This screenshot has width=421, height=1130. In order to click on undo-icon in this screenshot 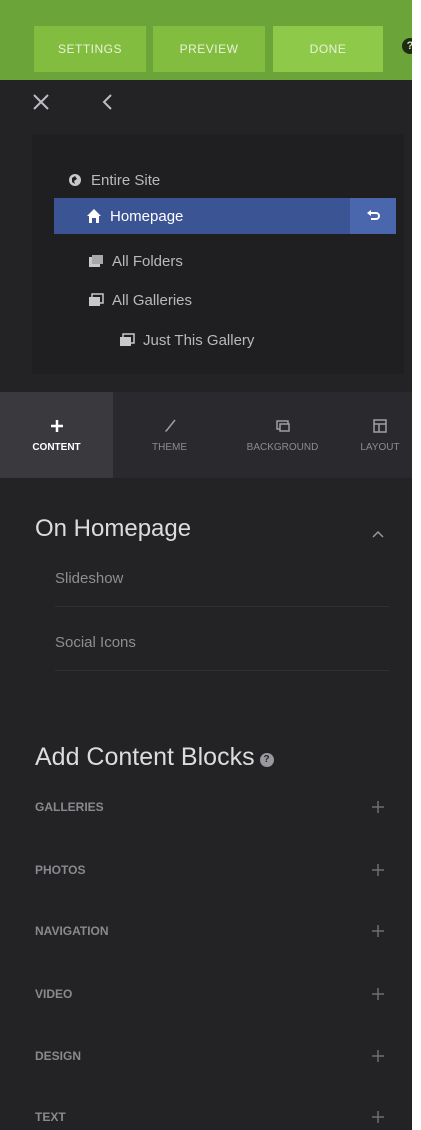, I will do `click(373, 215)`.